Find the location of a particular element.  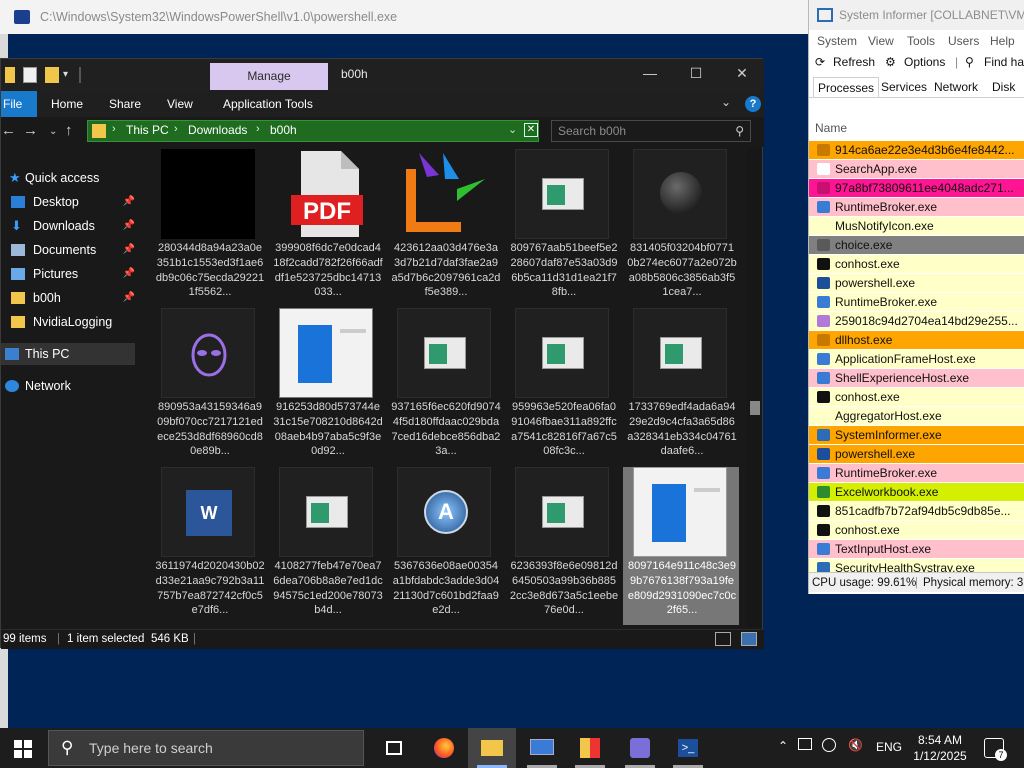

tab-view: View is located at coordinates (180, 104).